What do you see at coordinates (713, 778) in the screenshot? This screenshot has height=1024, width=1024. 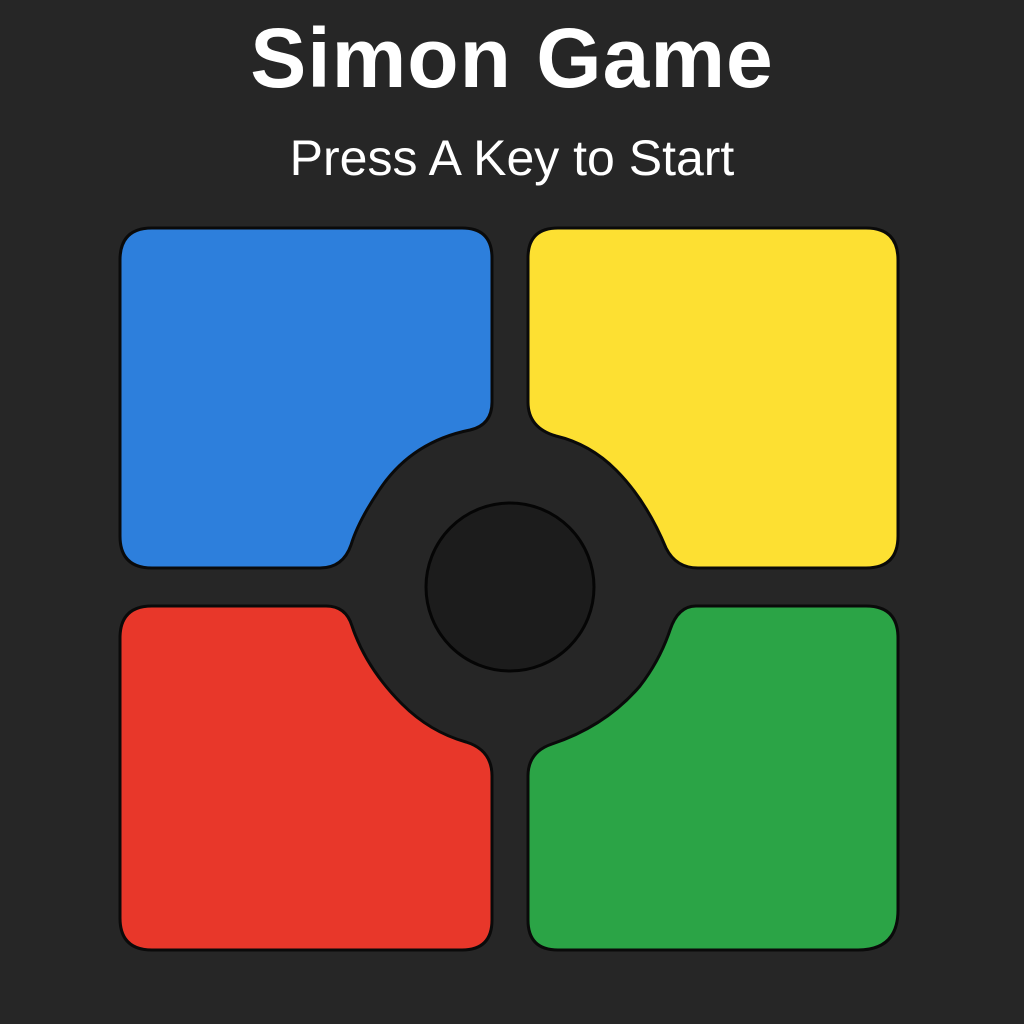 I see `green-button` at bounding box center [713, 778].